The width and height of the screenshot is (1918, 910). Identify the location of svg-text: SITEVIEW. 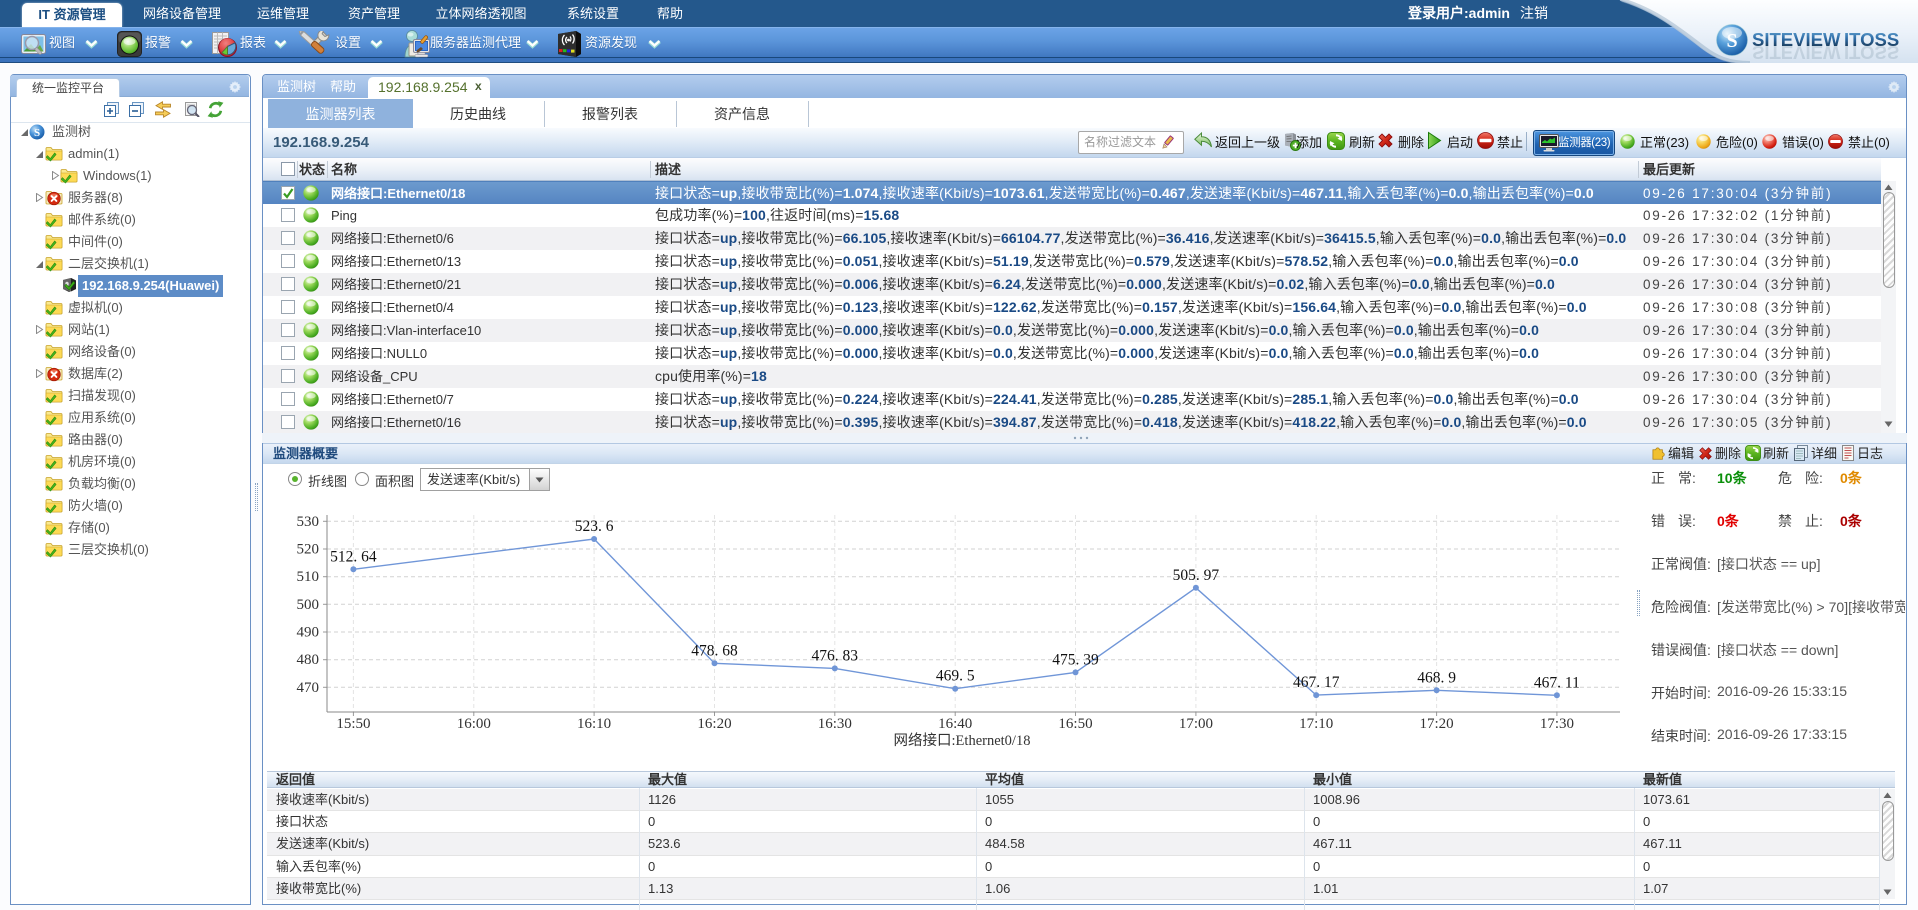
(1796, 52).